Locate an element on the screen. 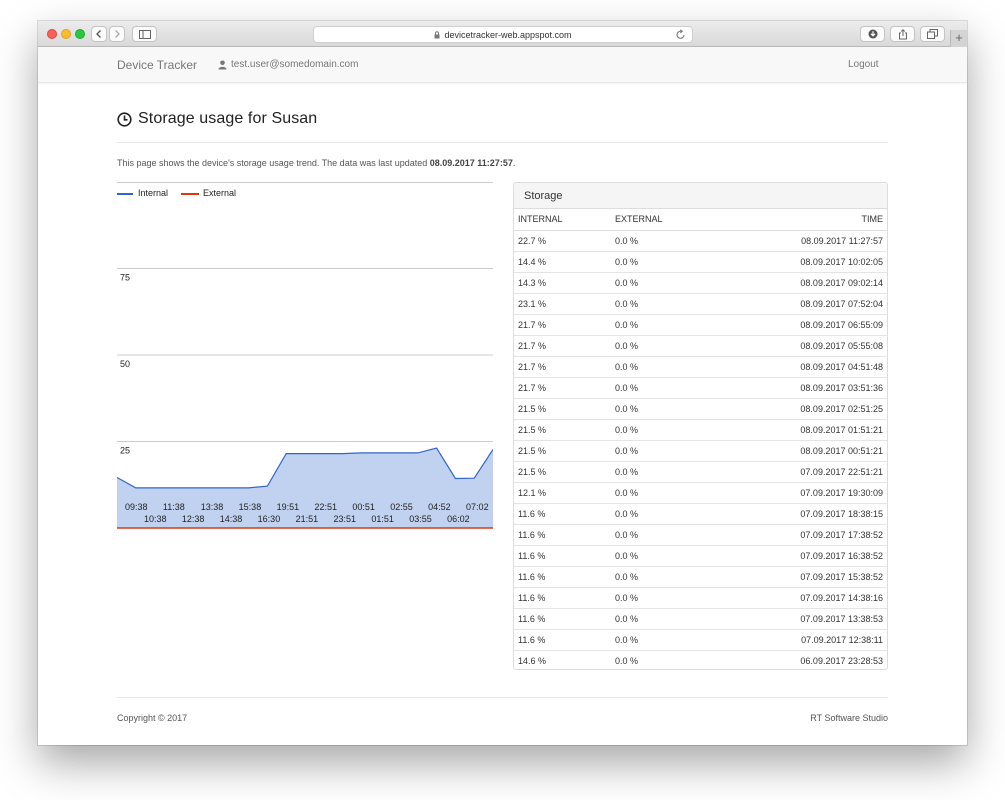 Image resolution: width=1005 pixels, height=800 pixels. x-tick-label: 16:30 is located at coordinates (269, 519).